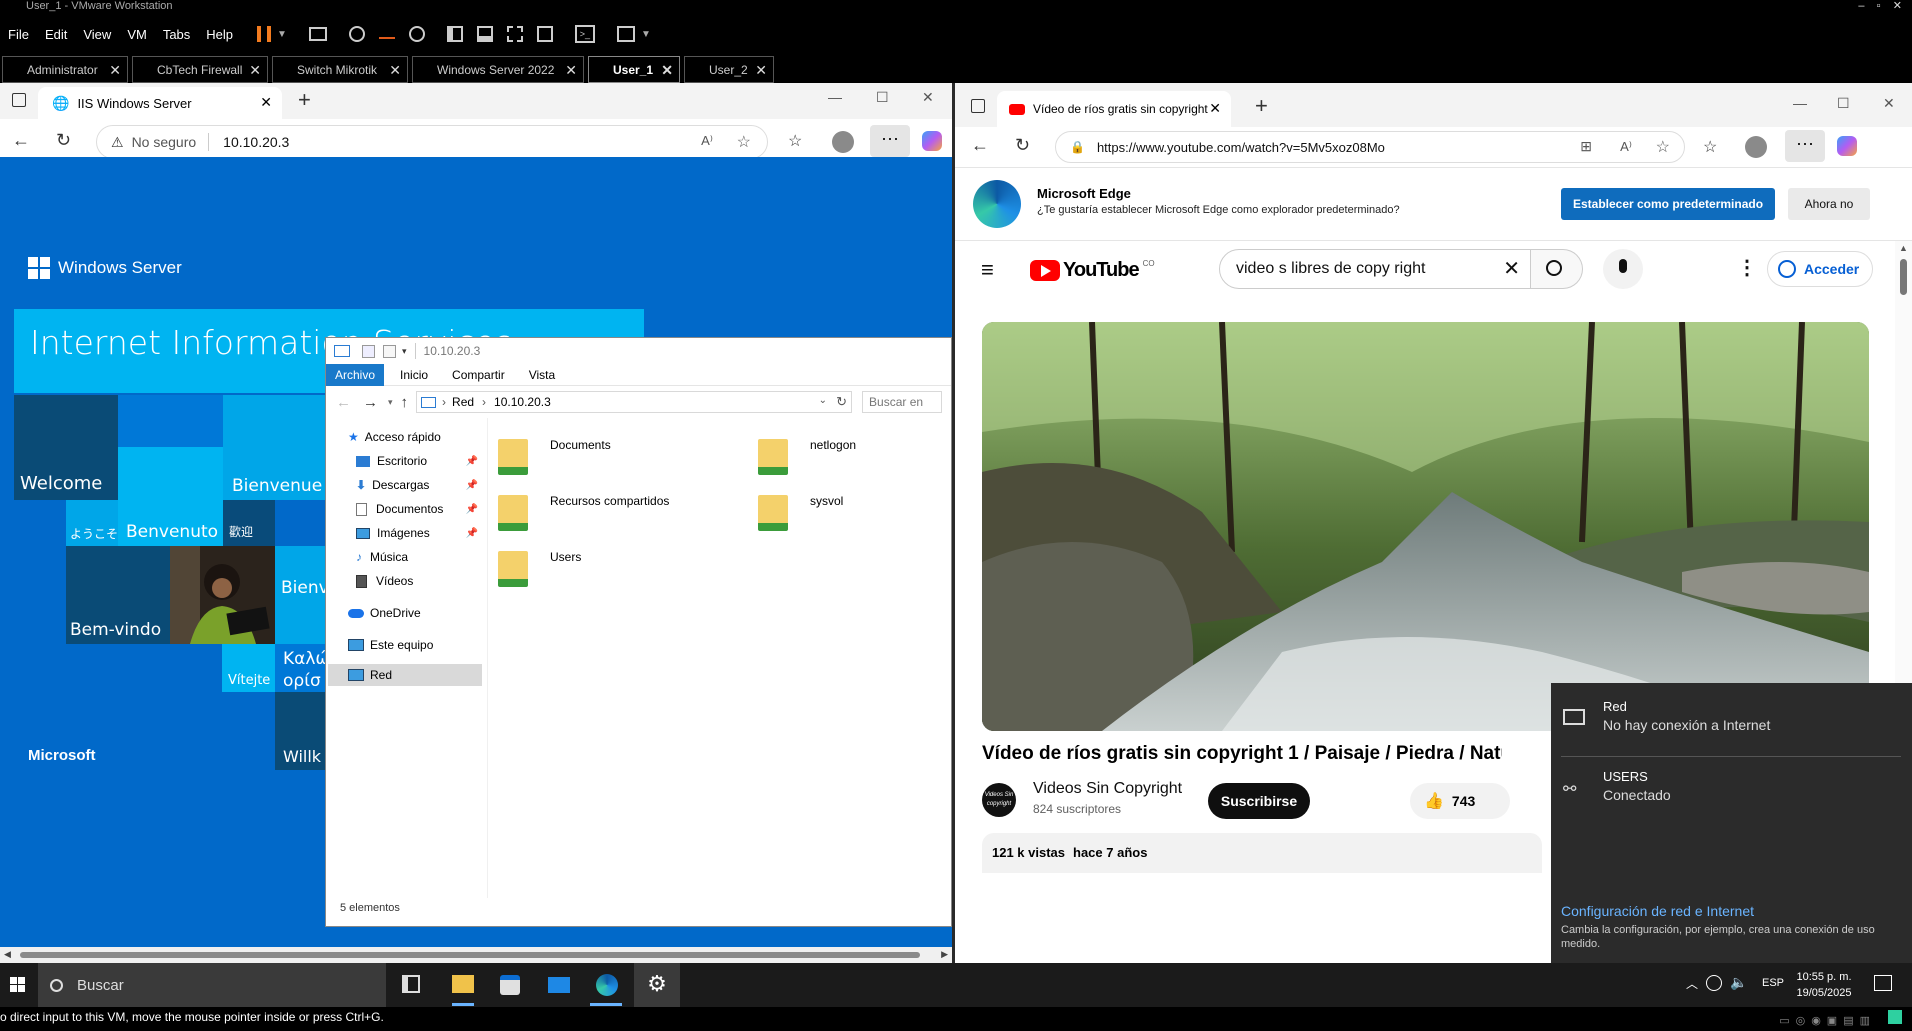 Image resolution: width=1912 pixels, height=1031 pixels. Describe the element at coordinates (890, 141) in the screenshot. I see `more-menu-icon: ···` at that location.